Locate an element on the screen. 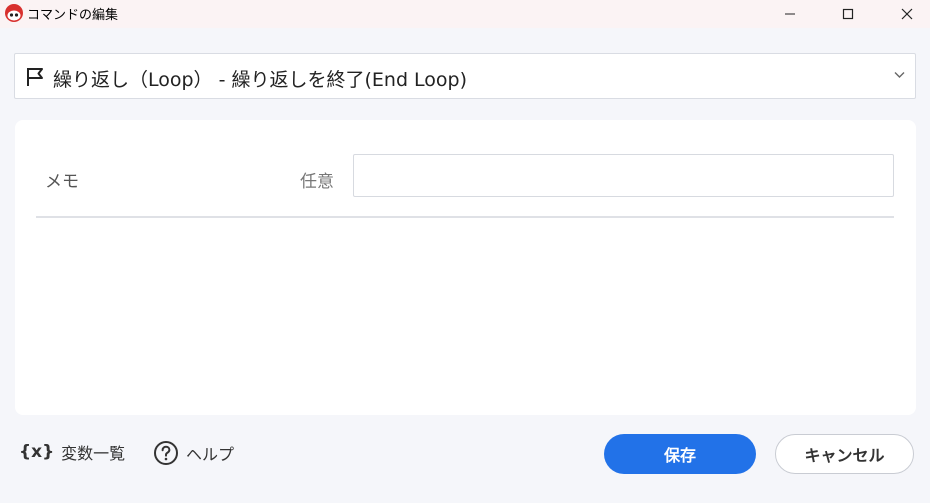  minimize-button is located at coordinates (790, 14).